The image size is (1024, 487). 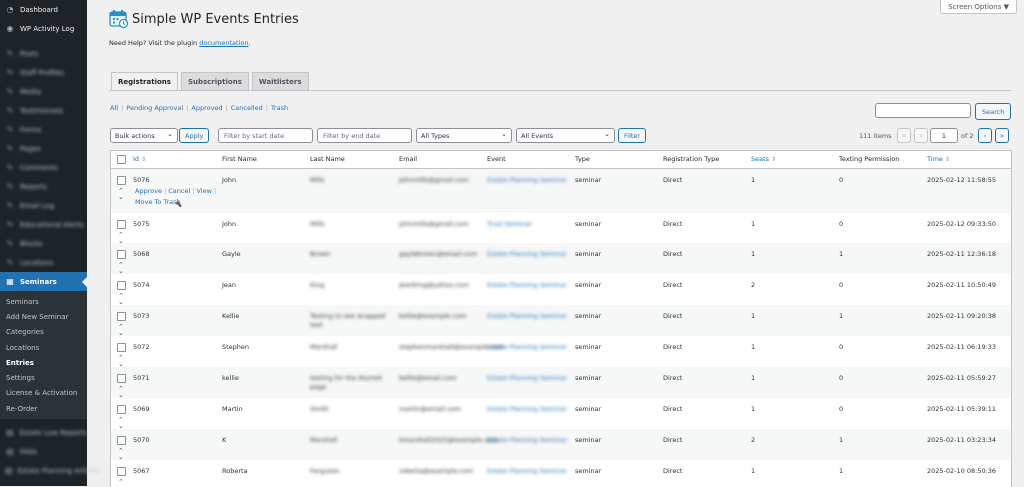 I want to click on cell-time: 2025-02-10 08:50:36, so click(x=962, y=471).